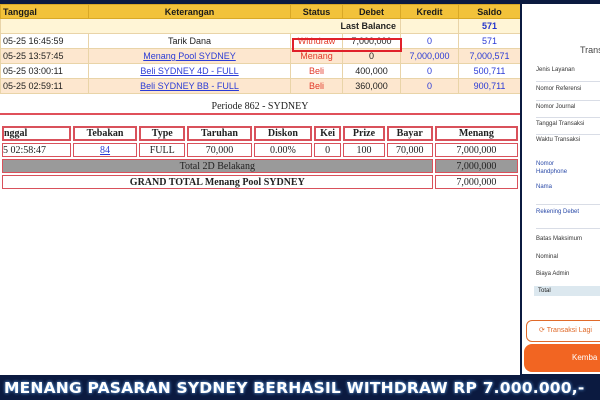  Describe the element at coordinates (105, 133) in the screenshot. I see `col-tebakan: Tebakan` at that location.